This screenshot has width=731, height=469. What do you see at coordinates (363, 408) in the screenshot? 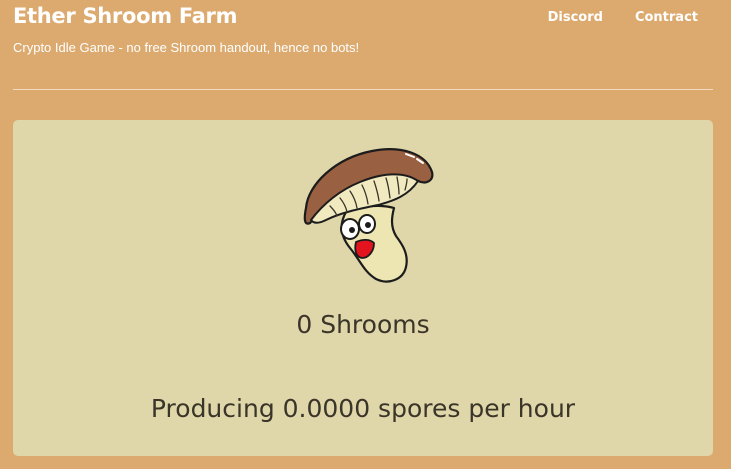
I see `production-rate: Producing 0.0000 spores per hour` at bounding box center [363, 408].